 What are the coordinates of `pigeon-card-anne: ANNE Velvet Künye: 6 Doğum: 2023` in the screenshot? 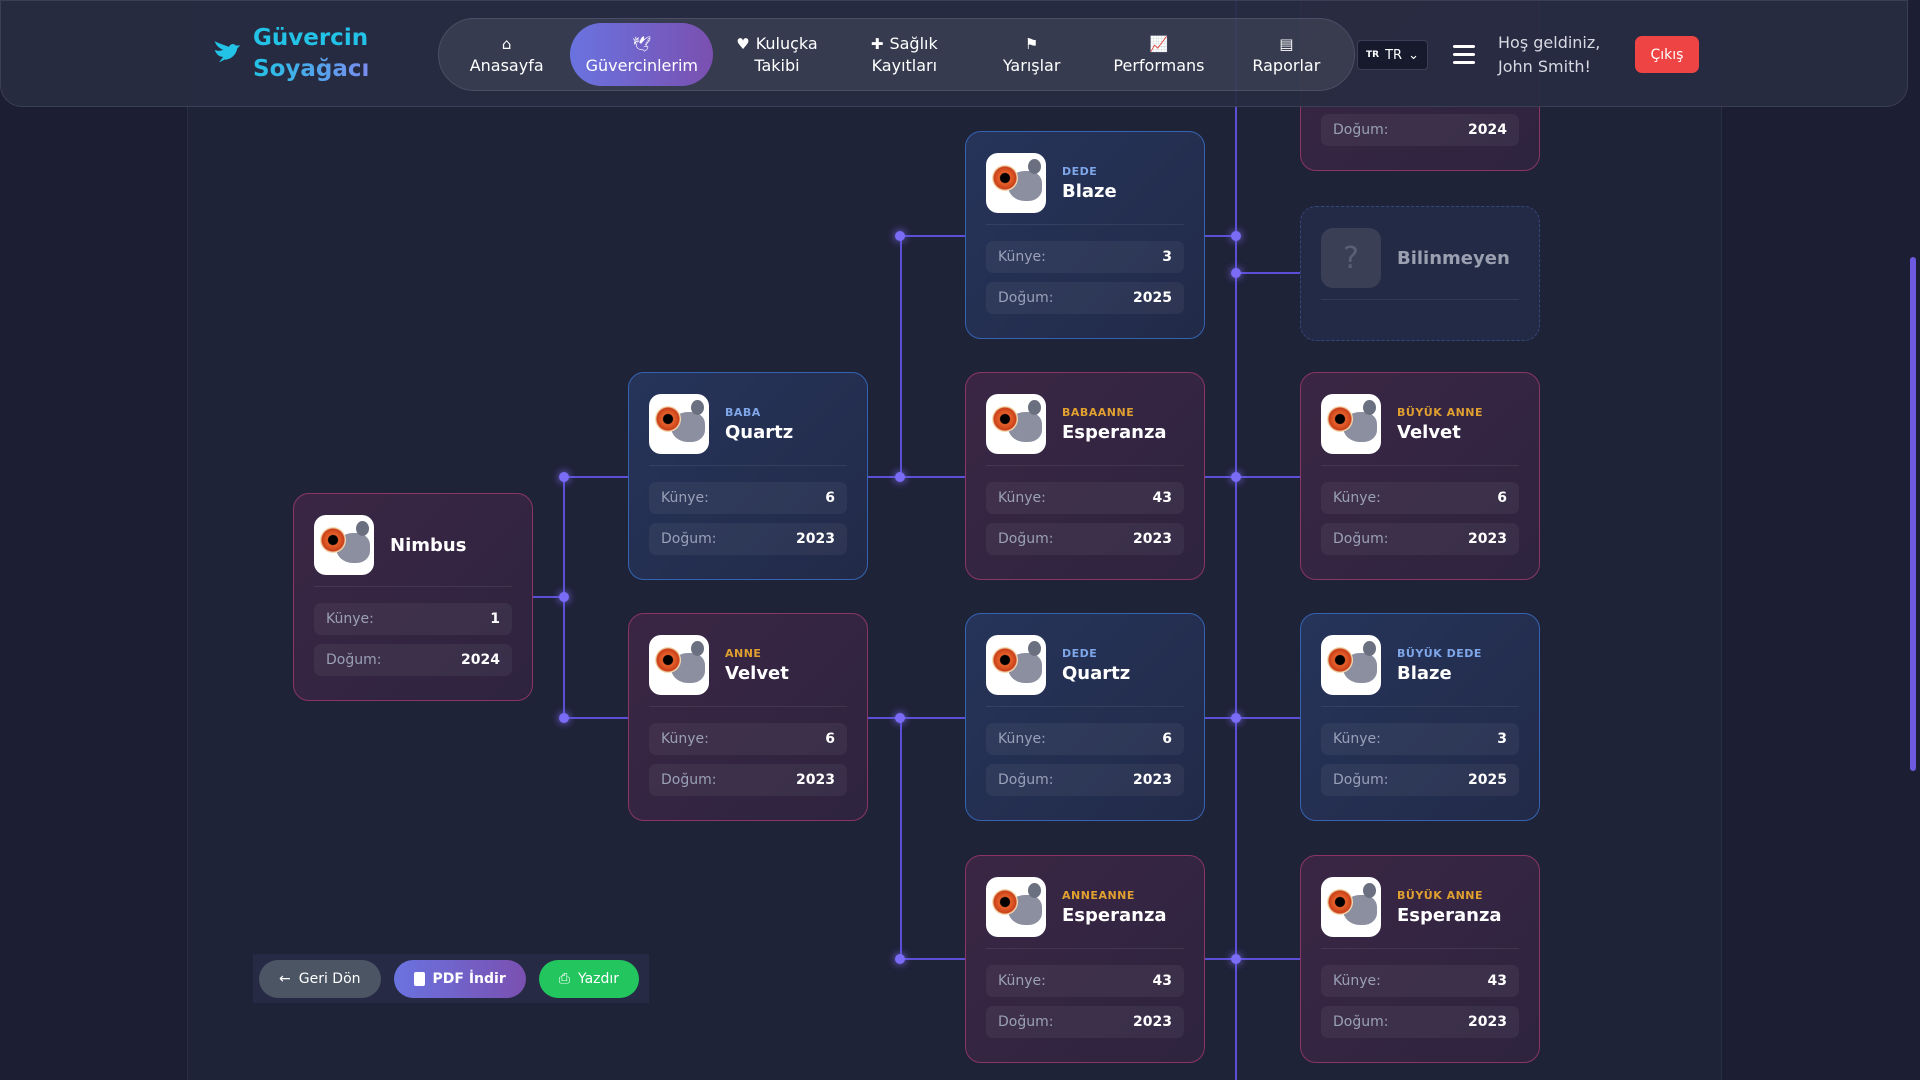 It's located at (748, 717).